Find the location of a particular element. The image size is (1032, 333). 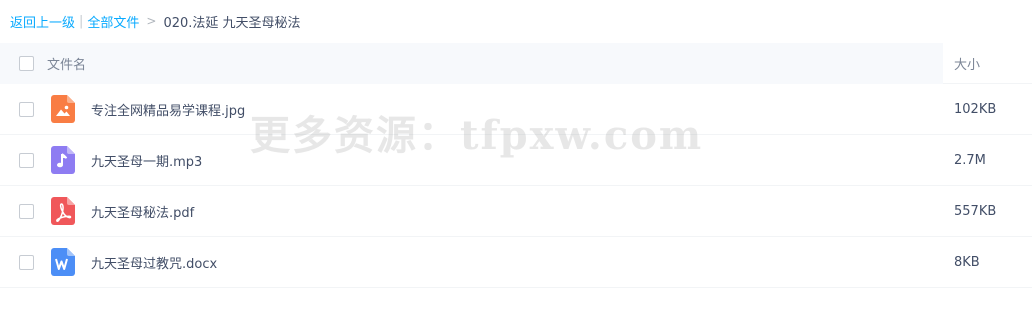

file-size: 8KB is located at coordinates (967, 262).